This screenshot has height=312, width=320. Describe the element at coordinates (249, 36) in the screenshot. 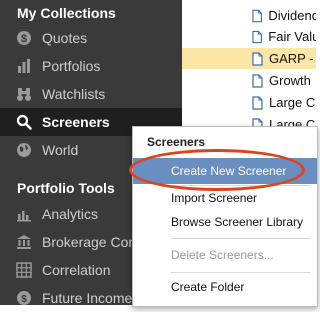

I see `list-item: Fair Valu` at that location.